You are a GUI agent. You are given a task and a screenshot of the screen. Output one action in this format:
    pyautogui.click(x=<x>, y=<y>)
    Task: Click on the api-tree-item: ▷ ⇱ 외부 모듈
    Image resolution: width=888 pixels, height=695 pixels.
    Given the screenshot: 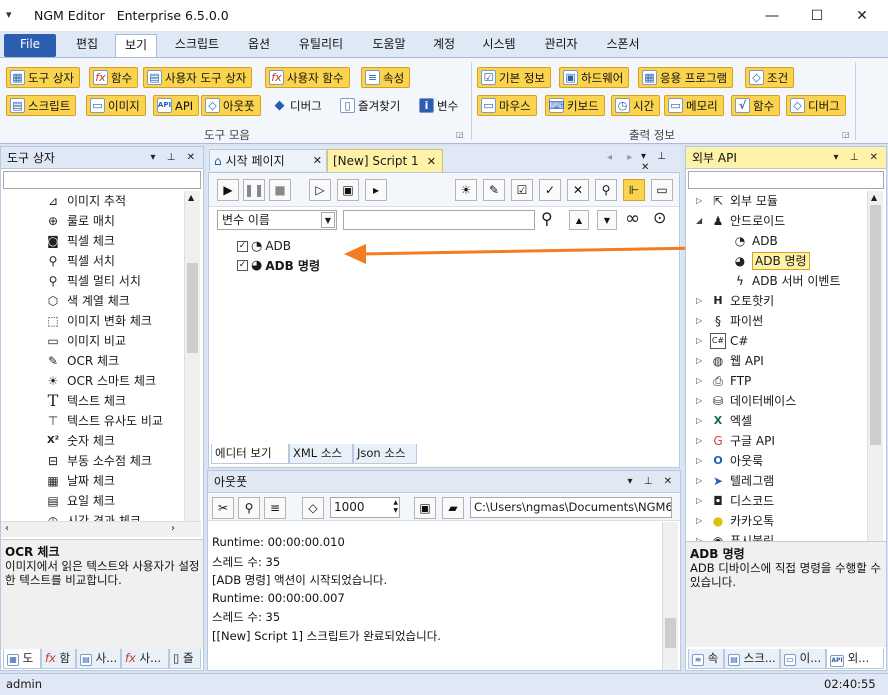 What is the action you would take?
    pyautogui.click(x=737, y=201)
    